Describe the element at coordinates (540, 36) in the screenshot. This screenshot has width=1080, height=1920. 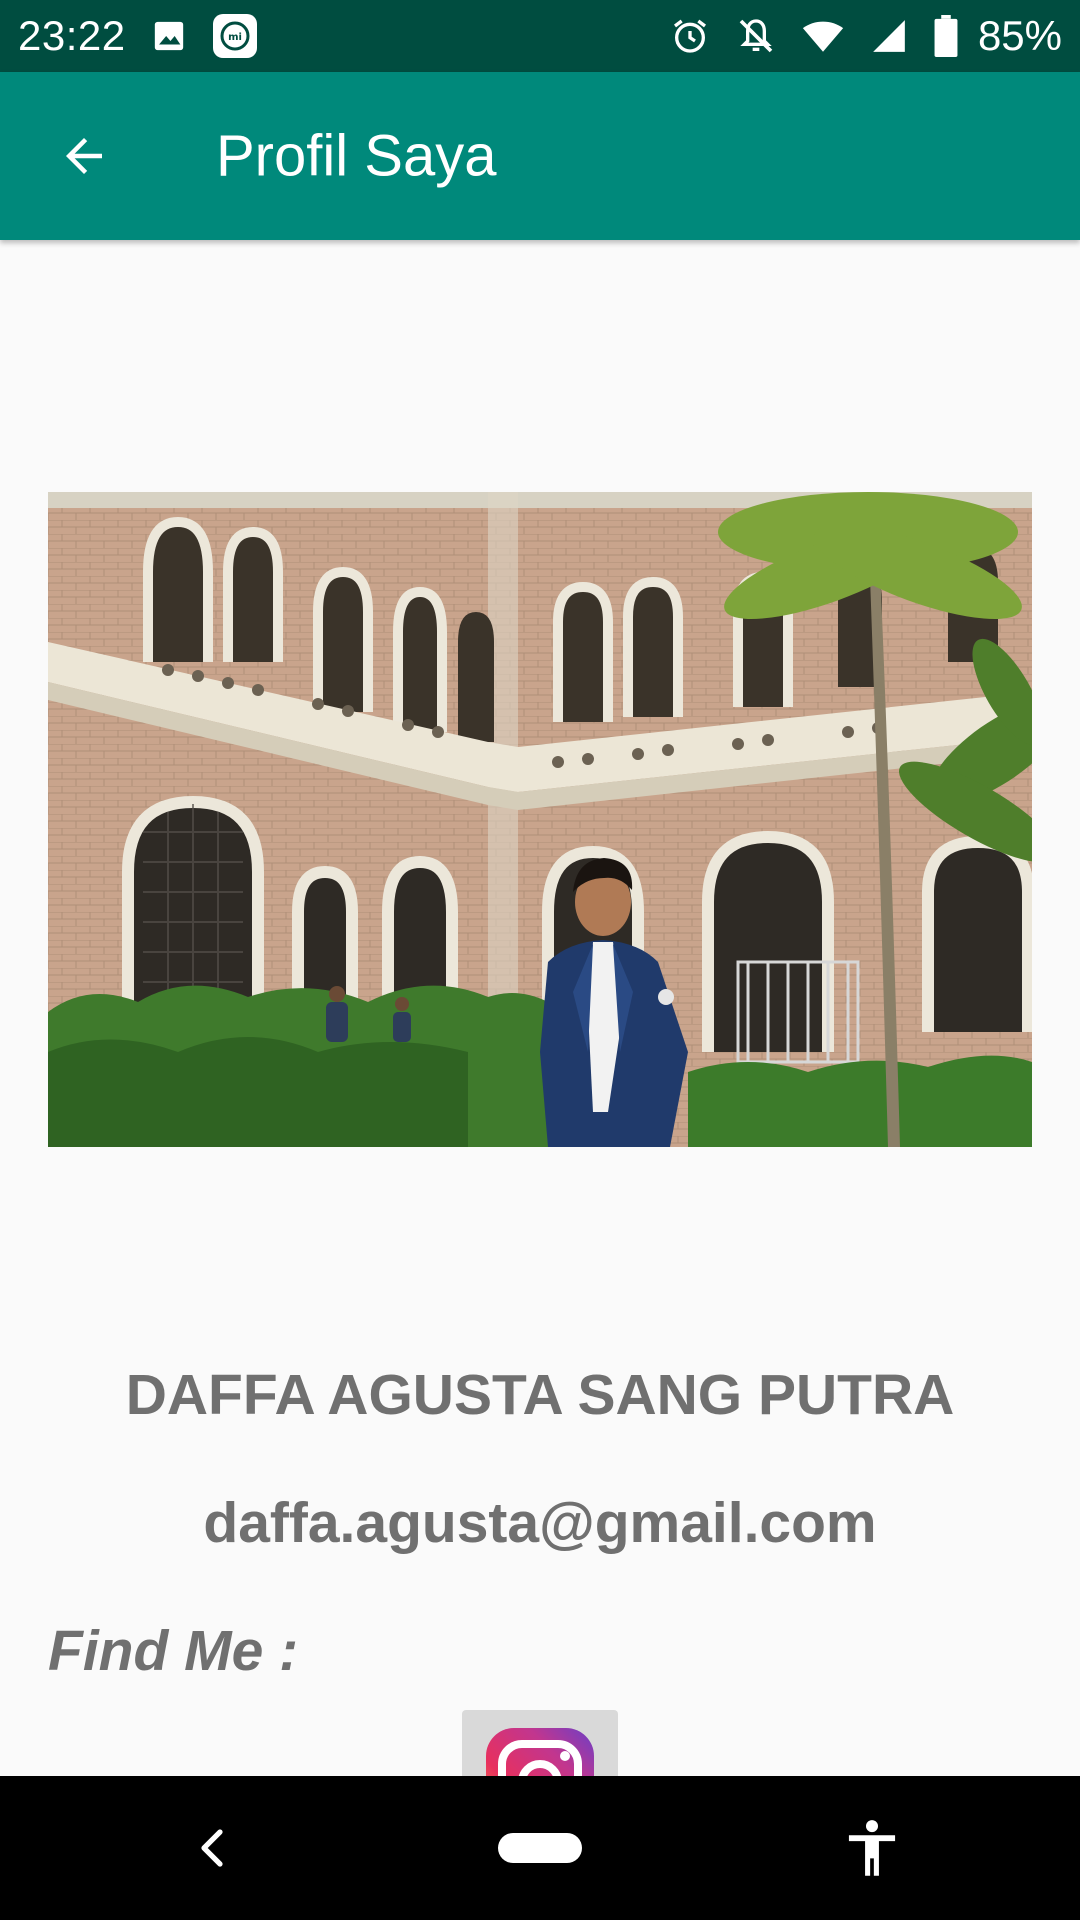
I see `status-bar: 23:22 mi 85%` at that location.